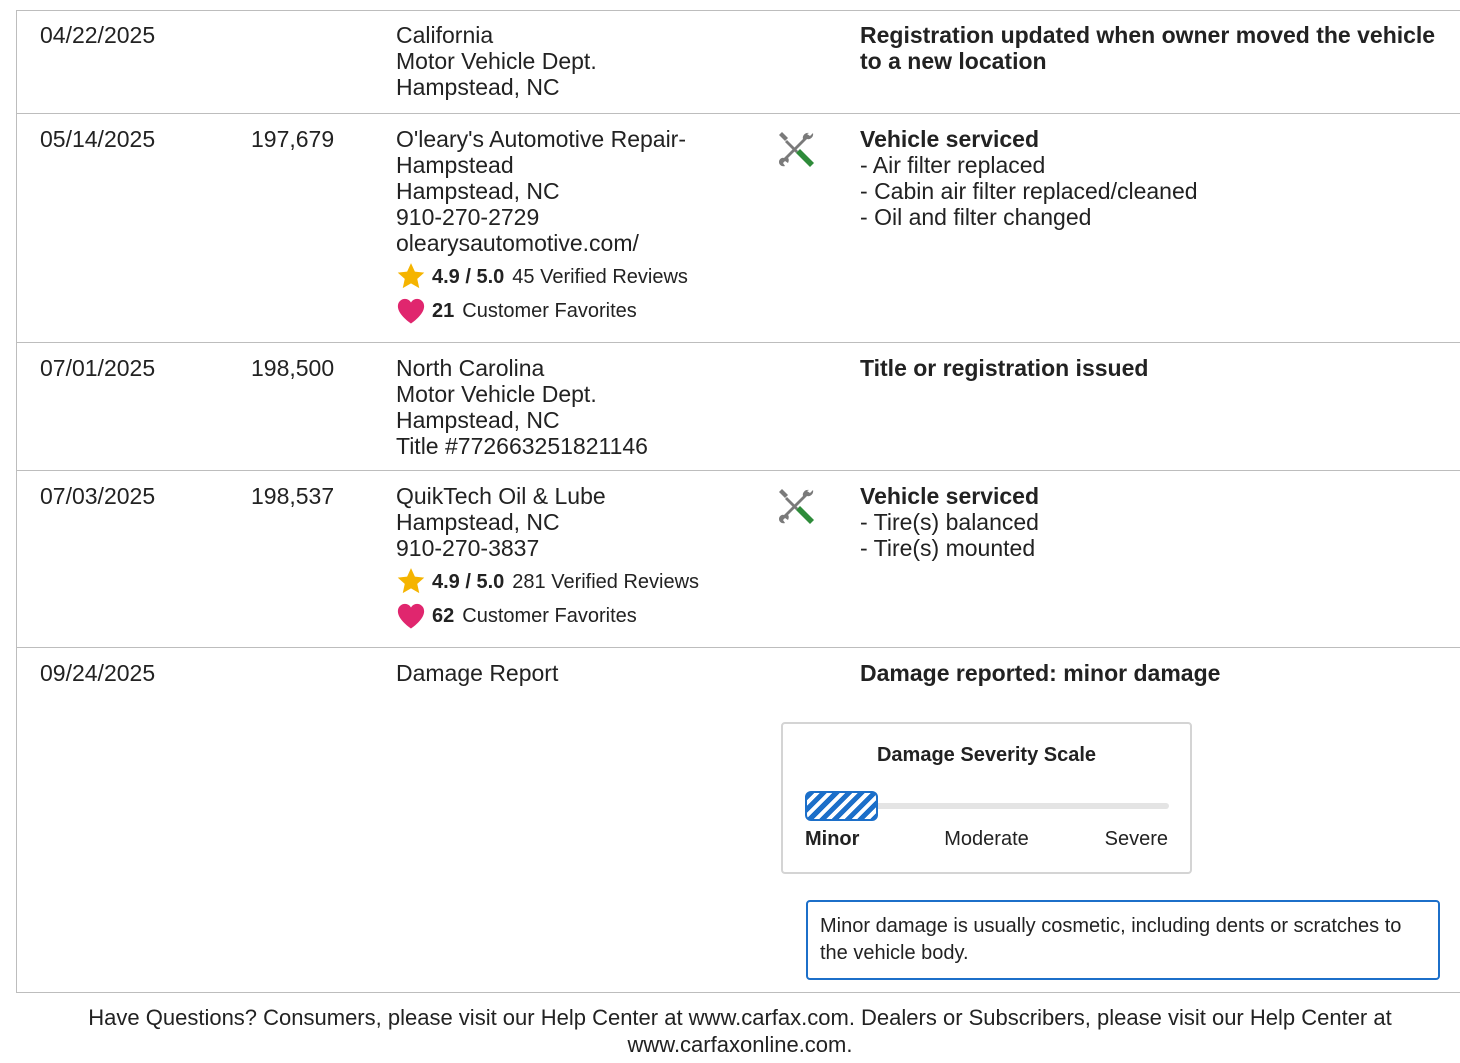 The image size is (1460, 1063). I want to click on customer-favorites: 62 Customer Favorites, so click(581, 616).